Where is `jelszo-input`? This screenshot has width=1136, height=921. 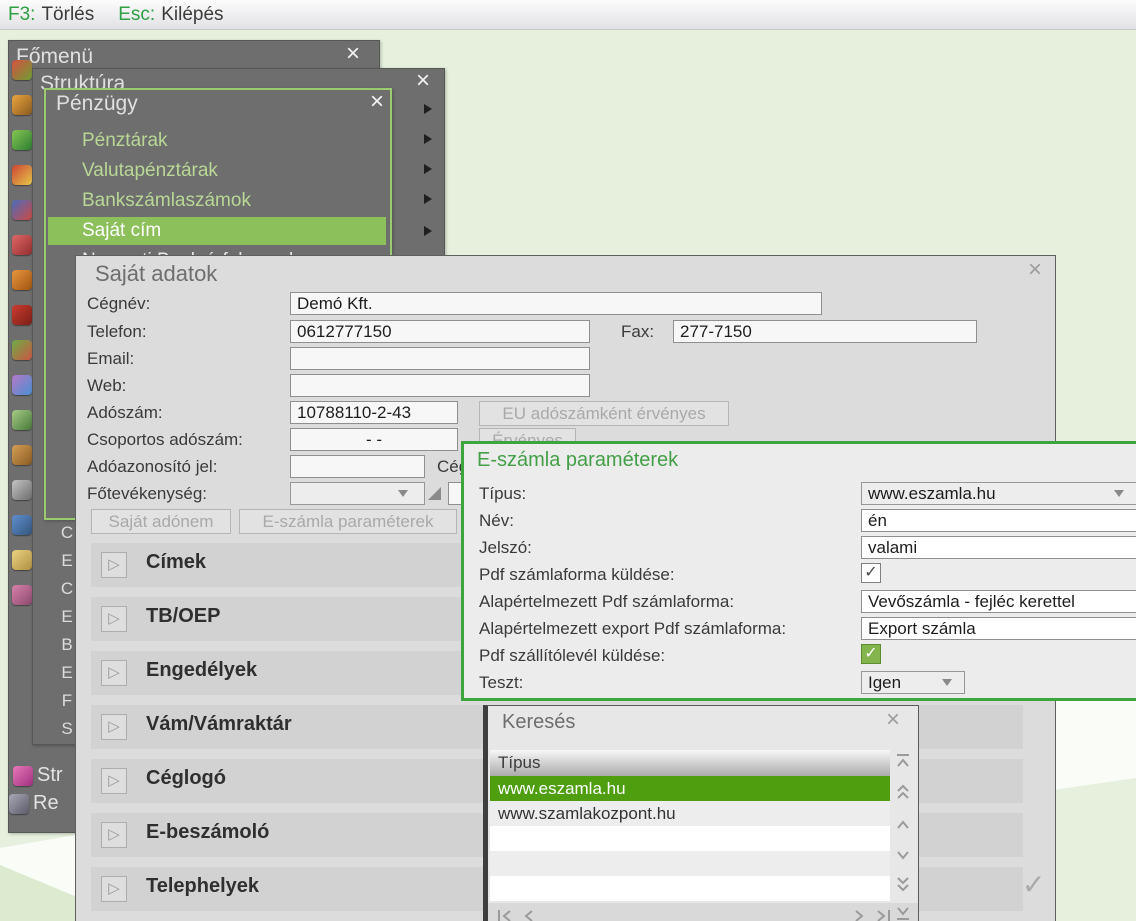 jelszo-input is located at coordinates (998, 547).